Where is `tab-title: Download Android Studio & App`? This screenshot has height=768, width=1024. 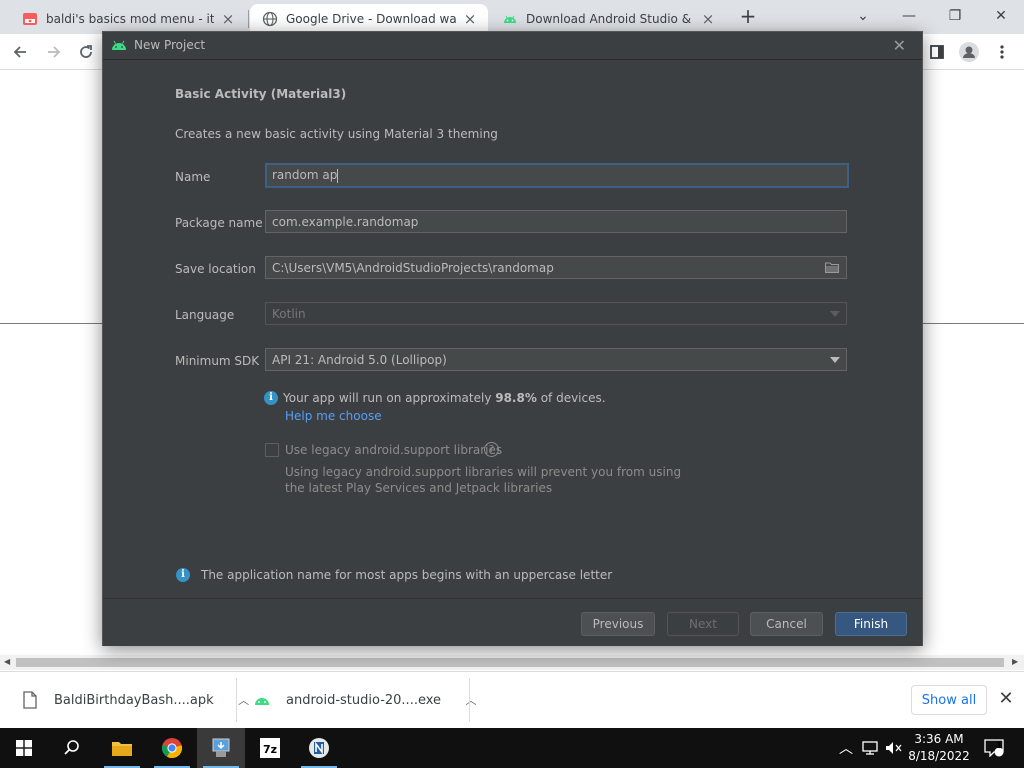
tab-title: Download Android Studio & App is located at coordinates (610, 19).